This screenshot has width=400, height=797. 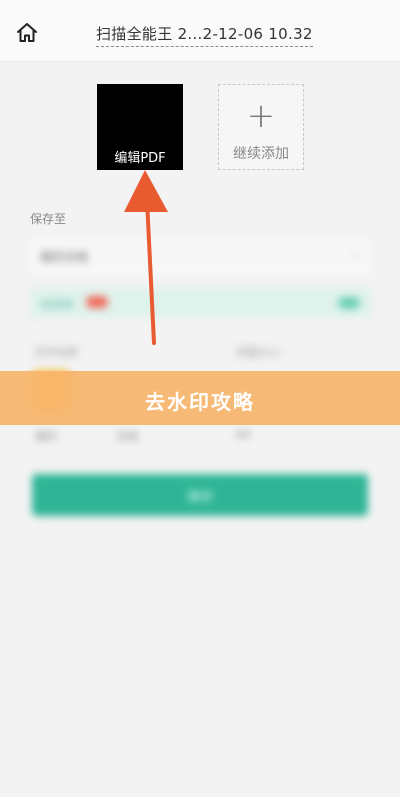 What do you see at coordinates (349, 303) in the screenshot?
I see `cloud-toggle` at bounding box center [349, 303].